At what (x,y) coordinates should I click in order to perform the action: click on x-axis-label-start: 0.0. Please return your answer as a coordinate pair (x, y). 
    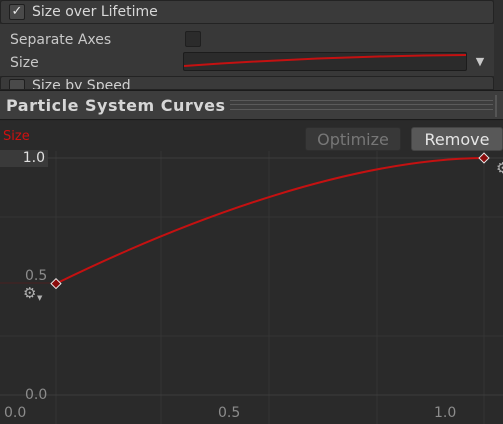
    Looking at the image, I should click on (15, 413).